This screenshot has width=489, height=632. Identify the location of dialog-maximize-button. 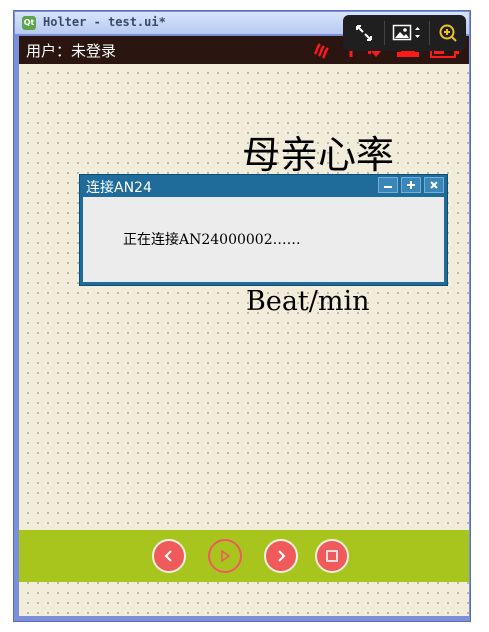
(411, 185).